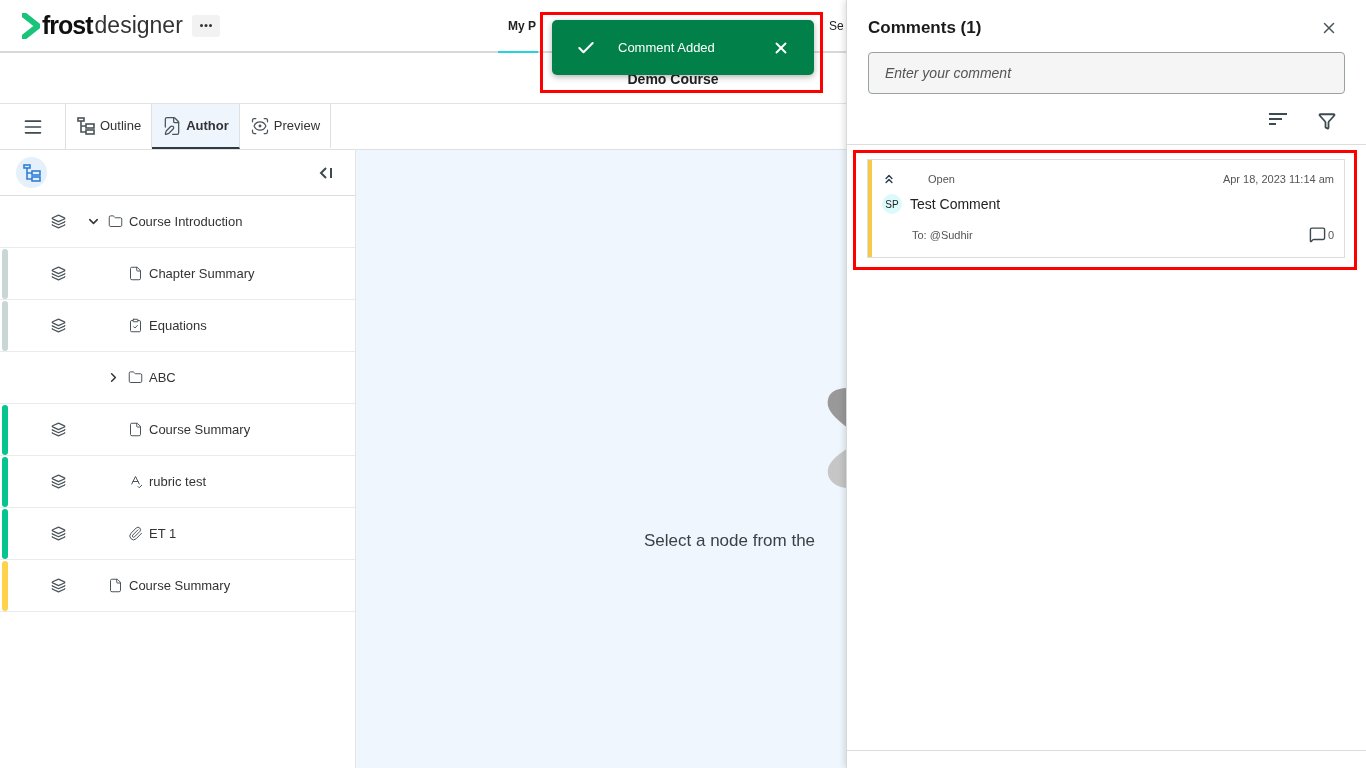 This screenshot has width=1366, height=768. What do you see at coordinates (135, 533) in the screenshot?
I see `paperclip-icon` at bounding box center [135, 533].